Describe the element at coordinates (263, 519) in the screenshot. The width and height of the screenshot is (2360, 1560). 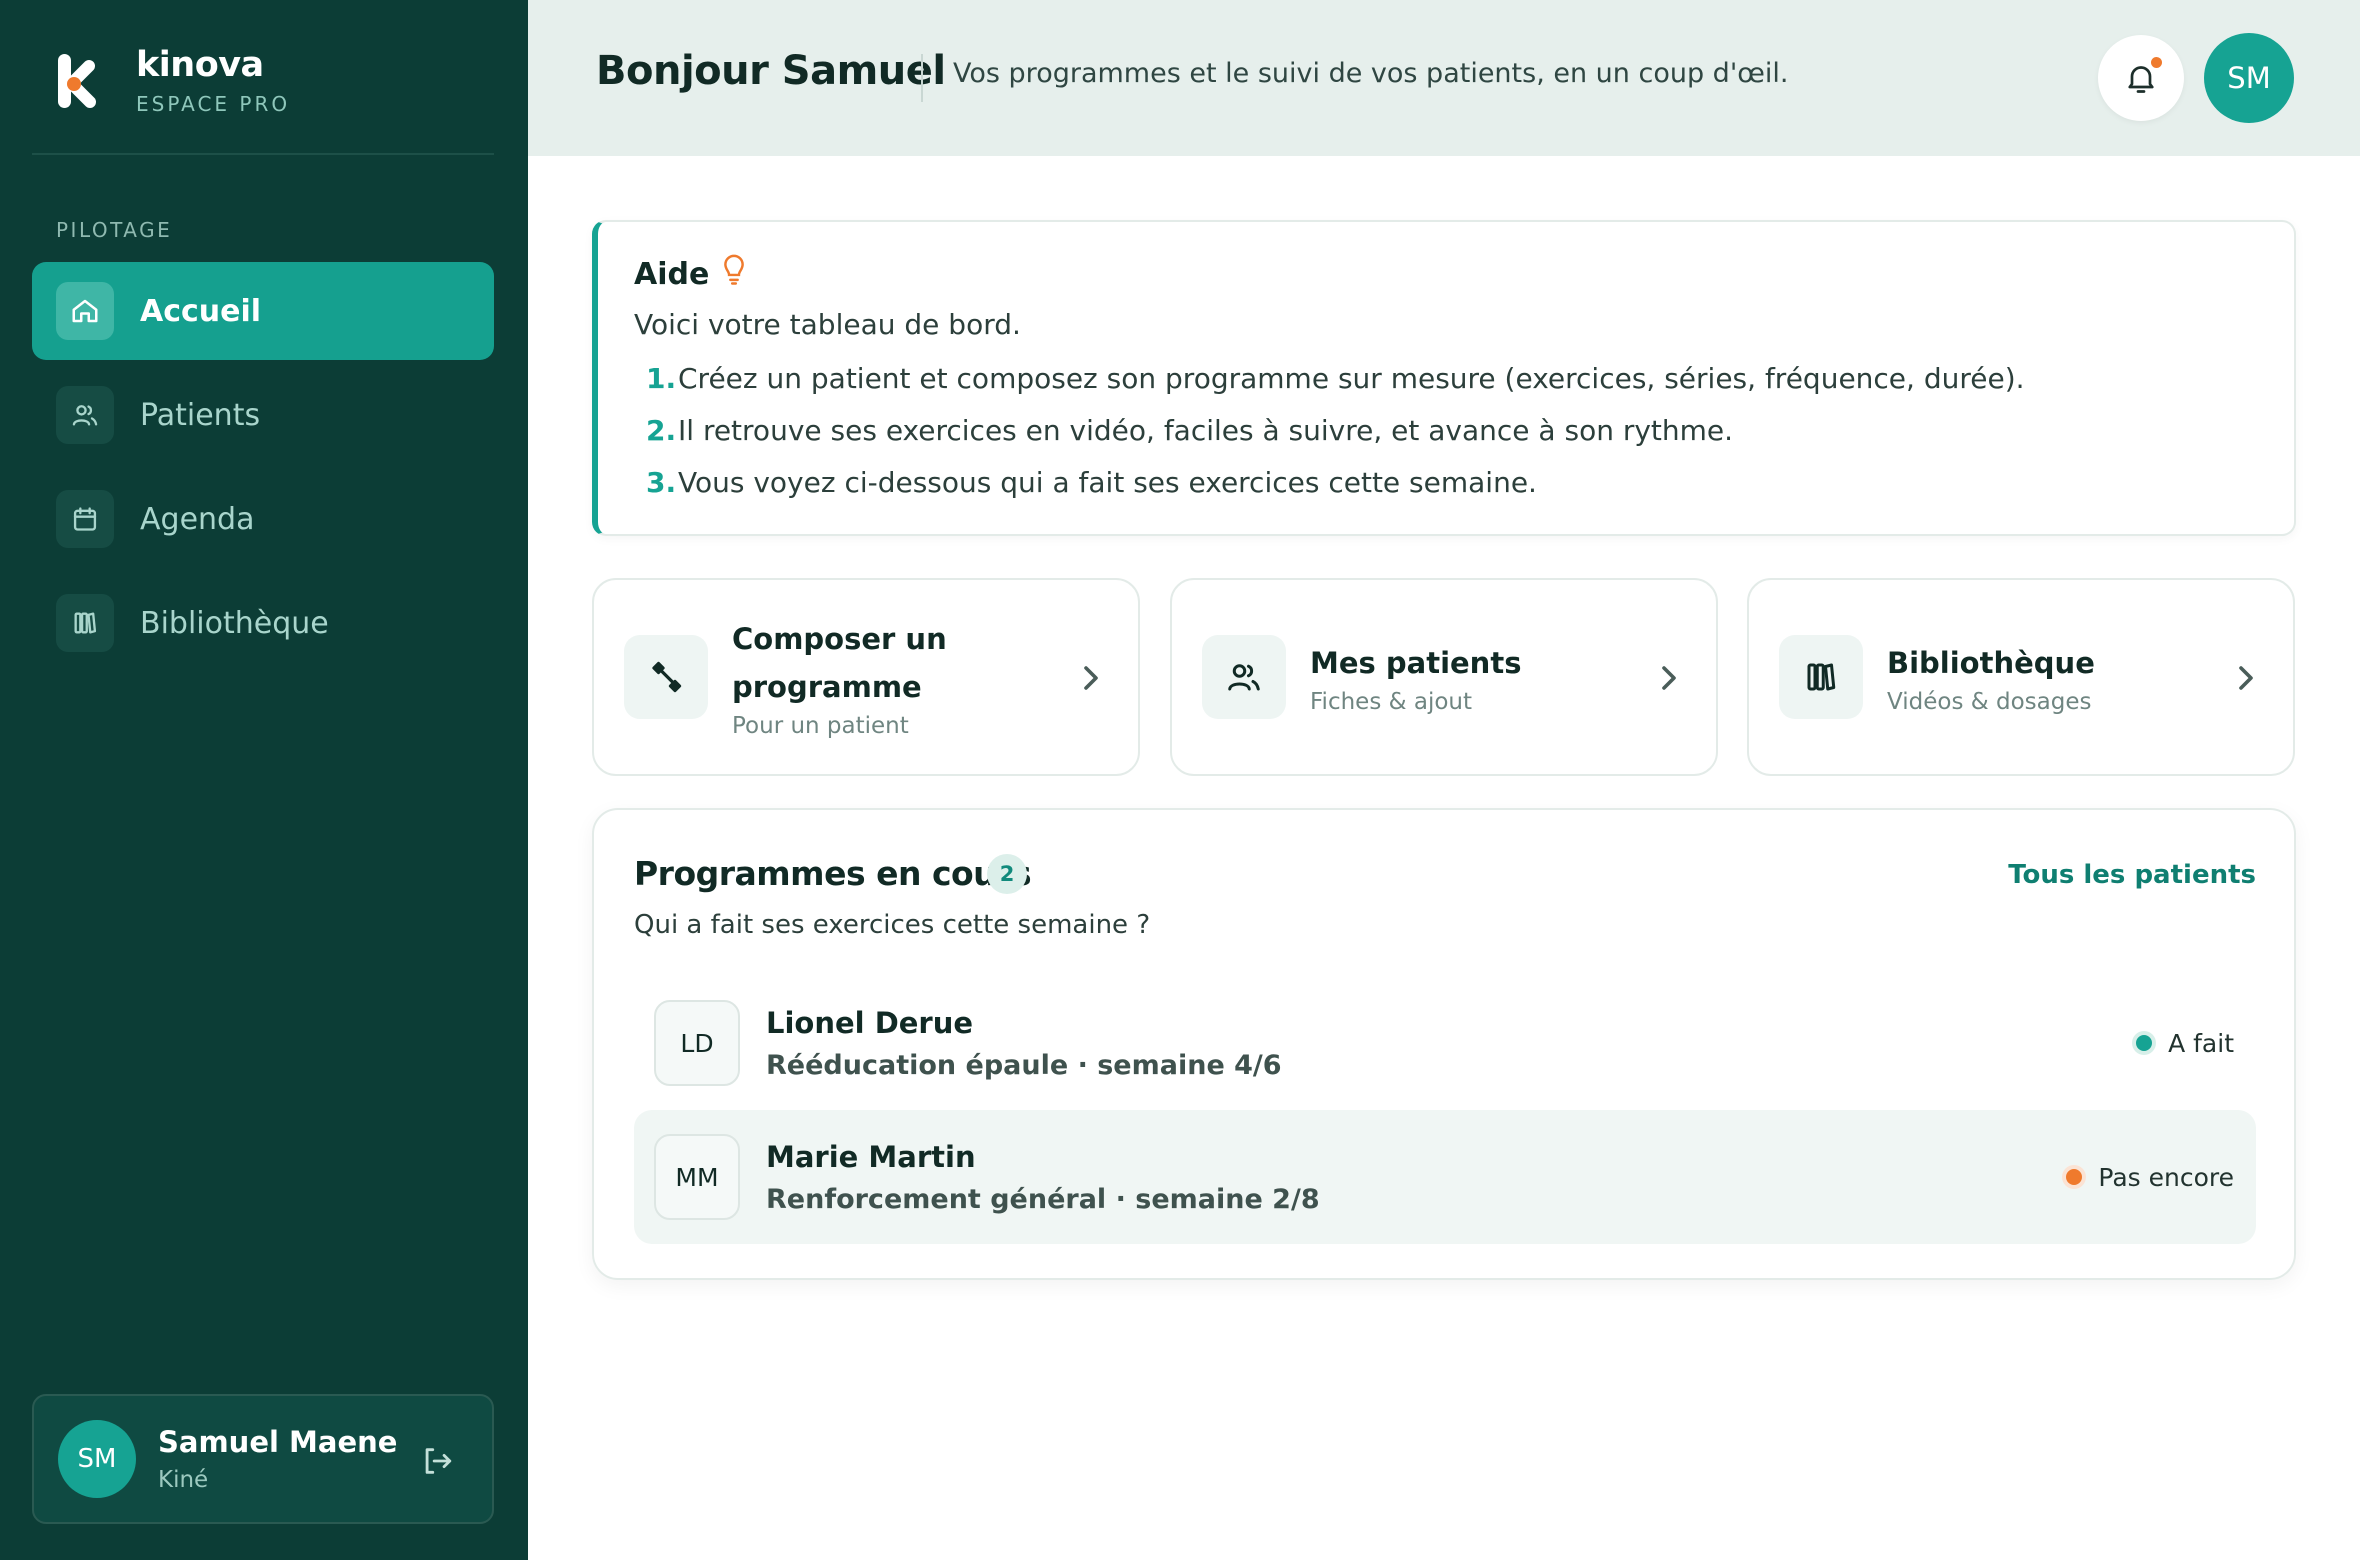
I see `sidebar-item-agenda: Agenda` at that location.